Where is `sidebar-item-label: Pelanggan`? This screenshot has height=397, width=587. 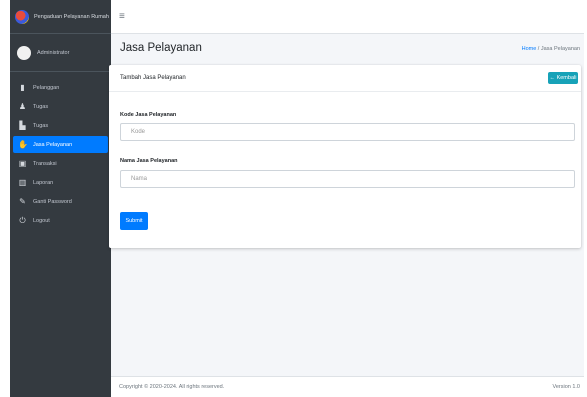
sidebar-item-label: Pelanggan is located at coordinates (46, 87).